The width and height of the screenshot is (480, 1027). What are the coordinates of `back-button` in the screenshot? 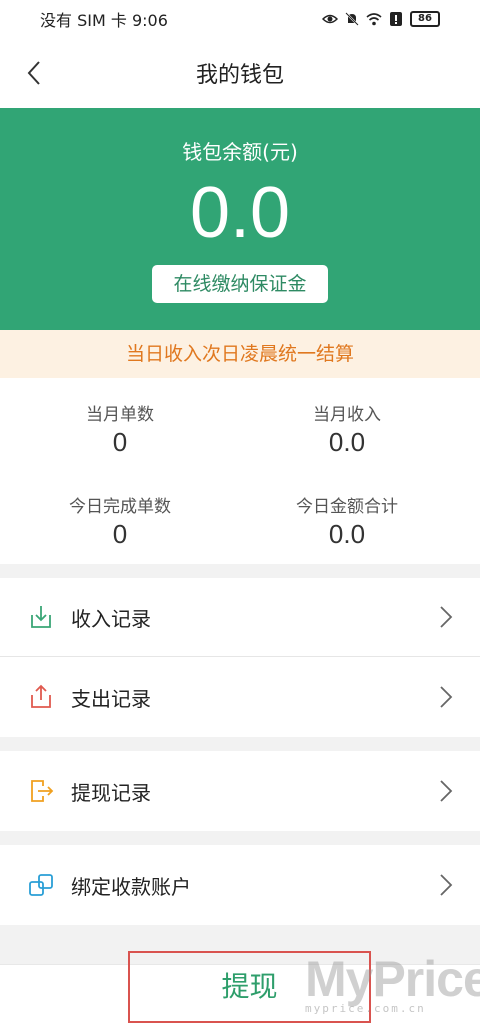 It's located at (34, 73).